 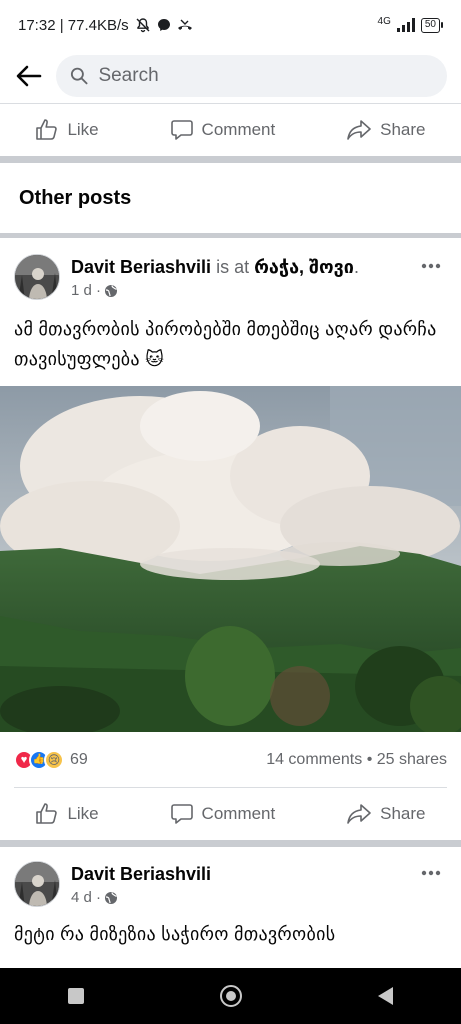 What do you see at coordinates (230, 159) in the screenshot?
I see `section-separator` at bounding box center [230, 159].